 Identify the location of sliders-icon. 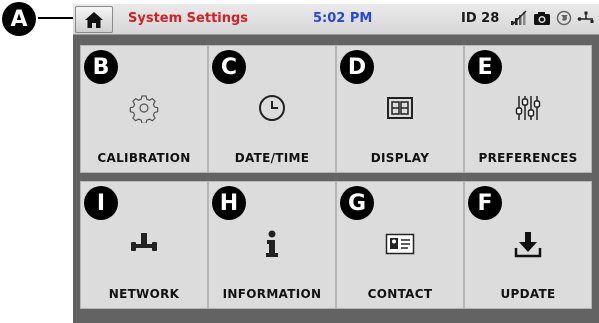
(528, 108).